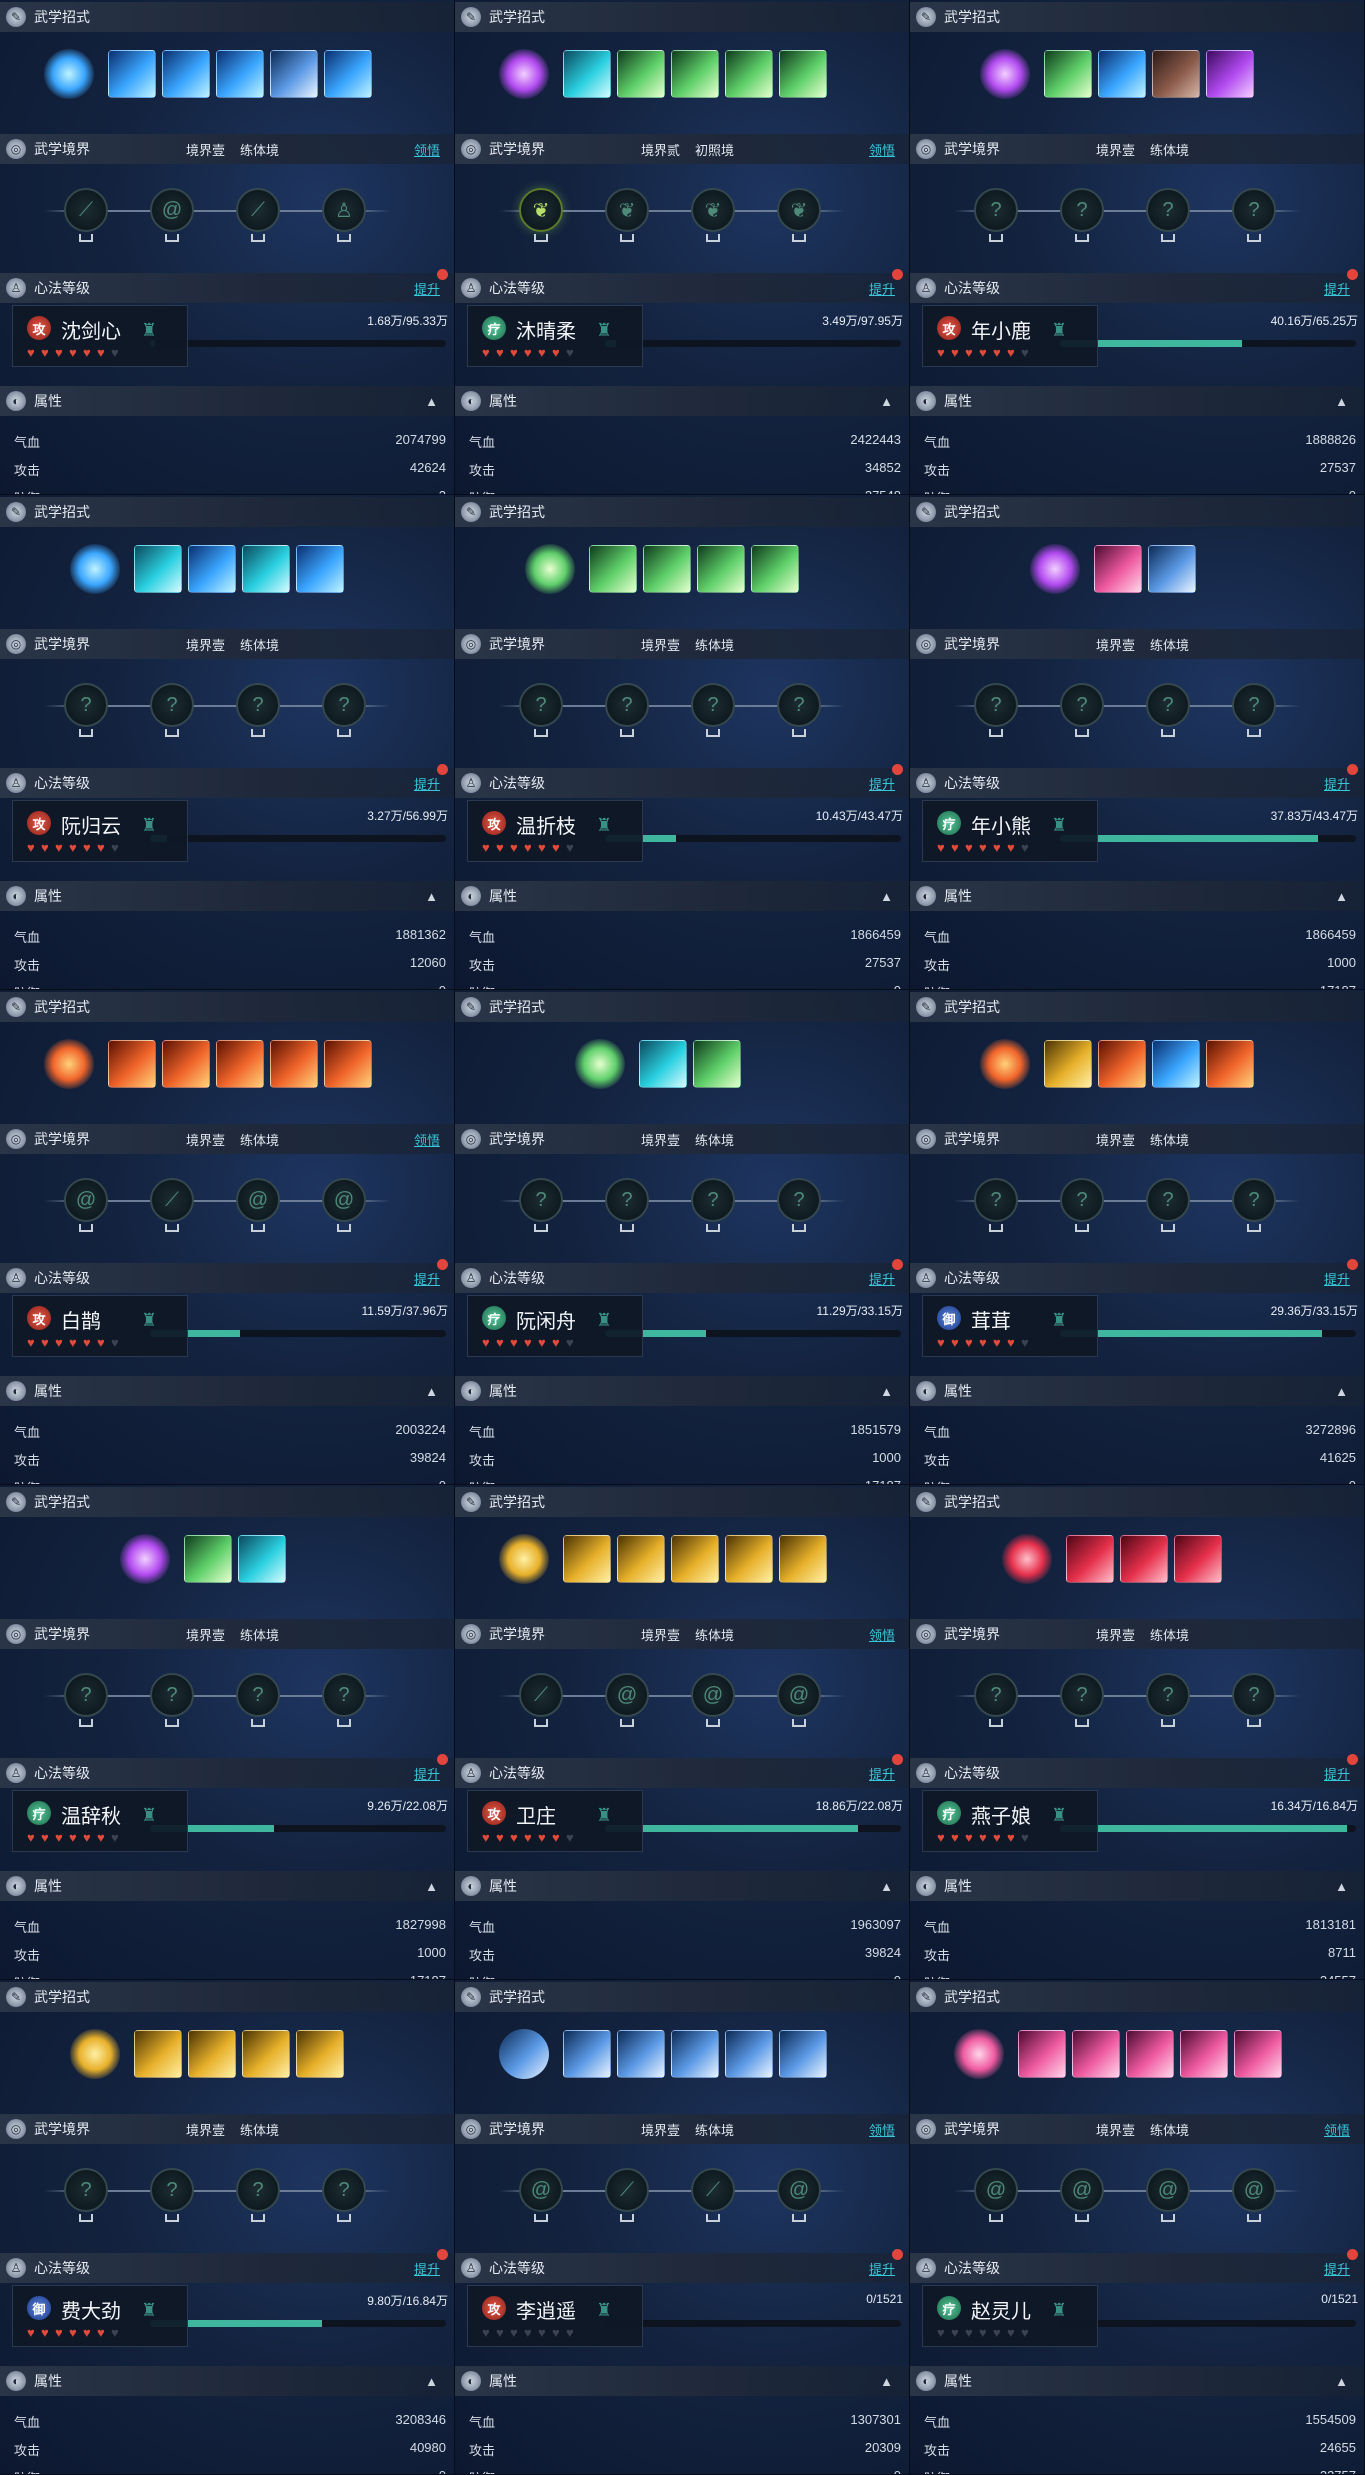 The width and height of the screenshot is (1365, 2475). Describe the element at coordinates (1010, 1326) in the screenshot. I see `character-card: 御 茸茸 ♜ ♥ ♥ ♥ ♥ ♥ ♥ ♥` at that location.